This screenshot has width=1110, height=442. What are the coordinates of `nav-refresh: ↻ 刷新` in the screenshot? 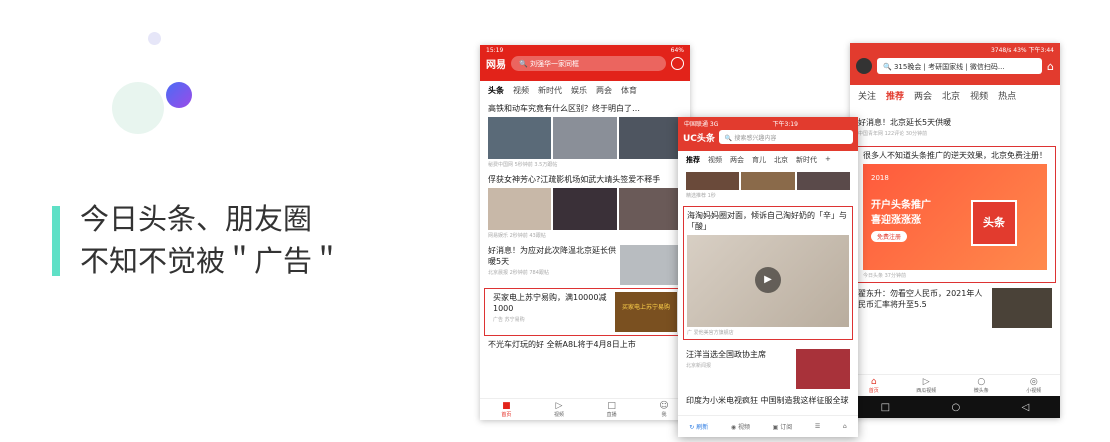 It's located at (698, 426).